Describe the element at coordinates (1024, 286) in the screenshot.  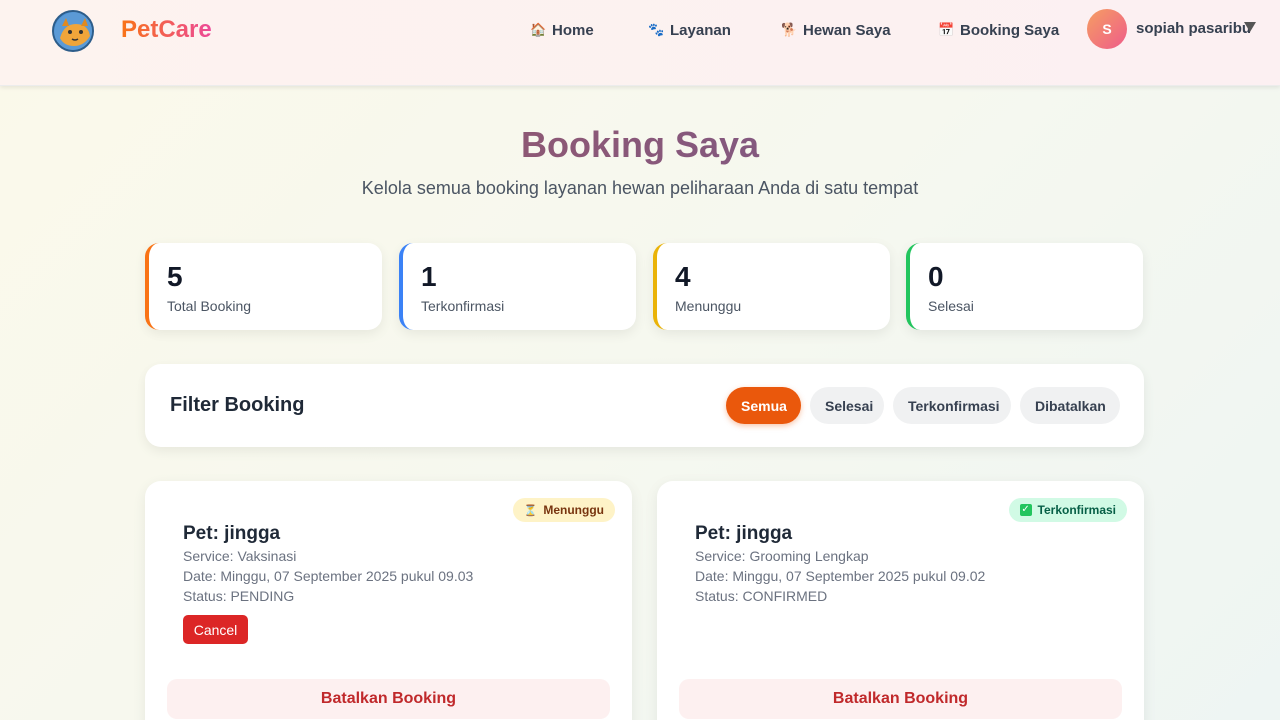
I see `stat-card-done: 0 Selesai` at that location.